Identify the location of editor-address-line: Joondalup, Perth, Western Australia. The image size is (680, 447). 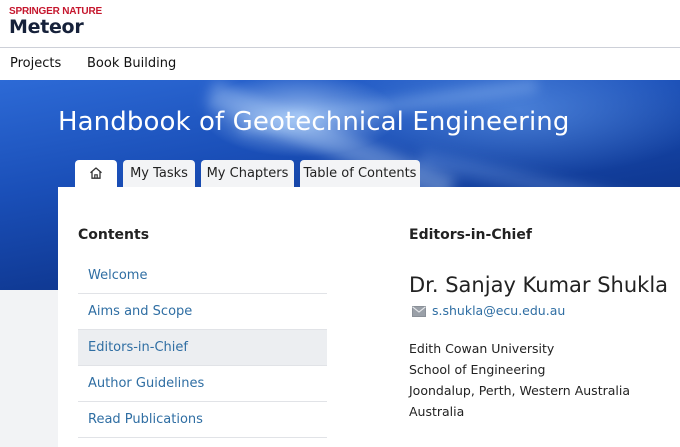
(519, 390).